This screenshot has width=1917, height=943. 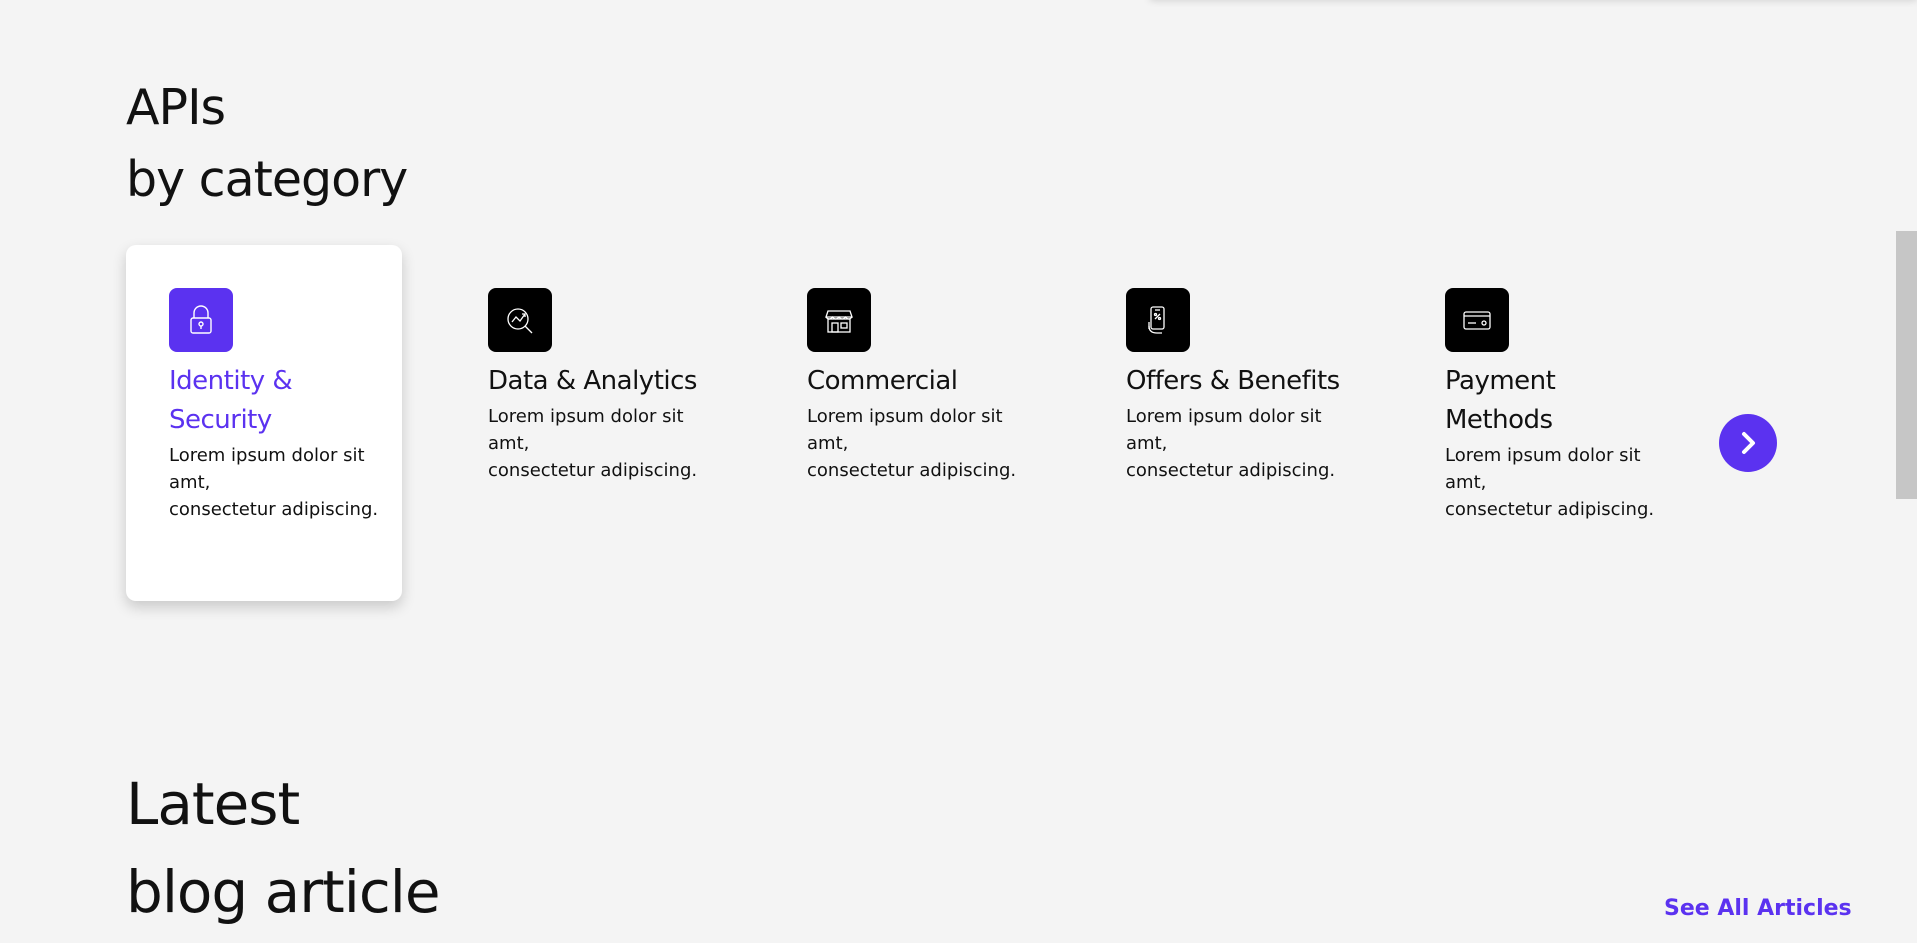 I want to click on category-title: Data & Analytics, so click(x=592, y=381).